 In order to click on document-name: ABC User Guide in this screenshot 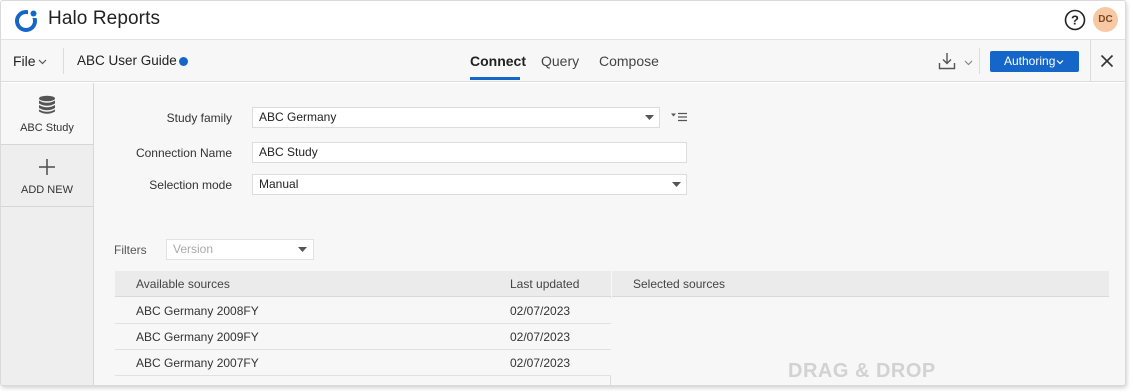, I will do `click(127, 60)`.